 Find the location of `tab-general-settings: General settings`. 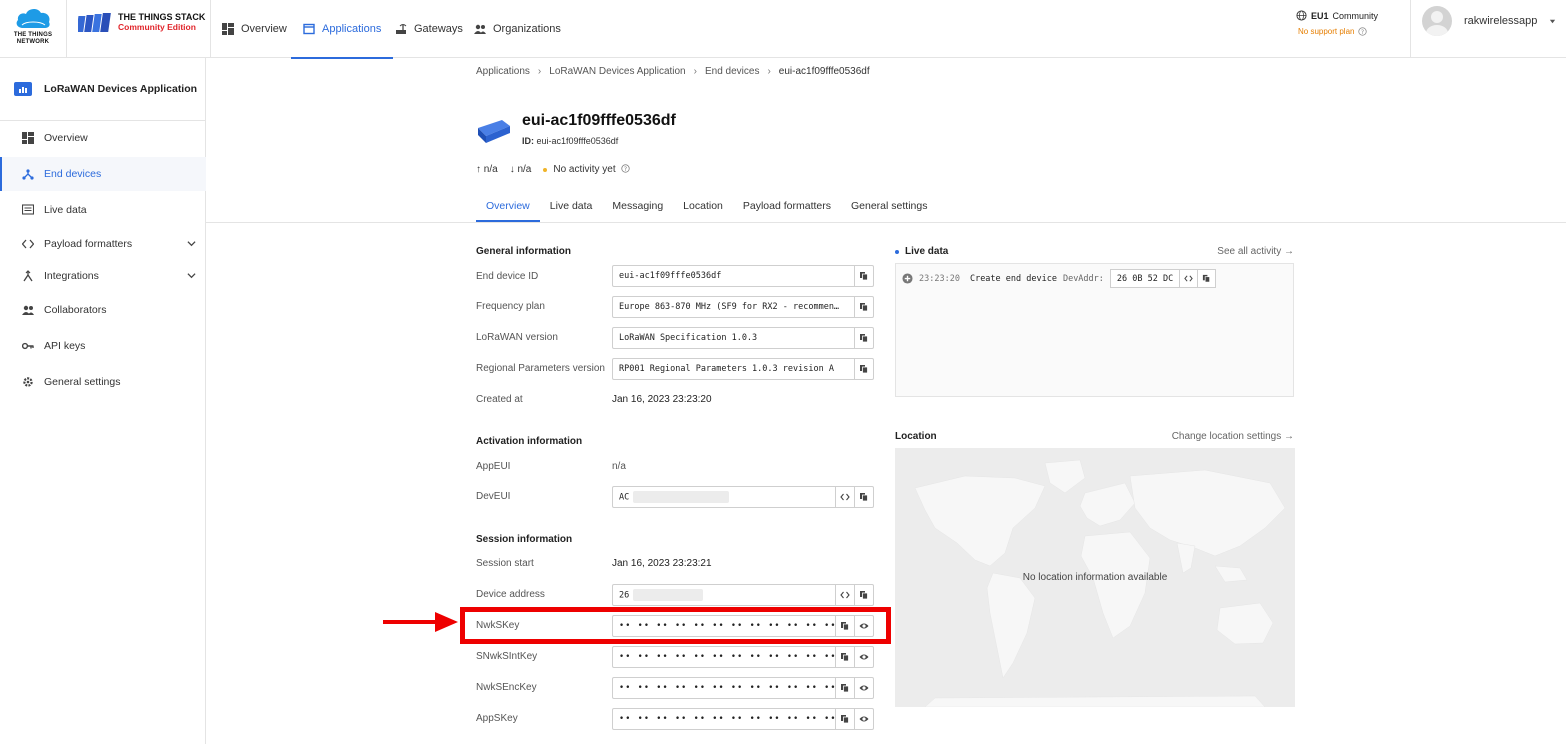

tab-general-settings: General settings is located at coordinates (889, 206).